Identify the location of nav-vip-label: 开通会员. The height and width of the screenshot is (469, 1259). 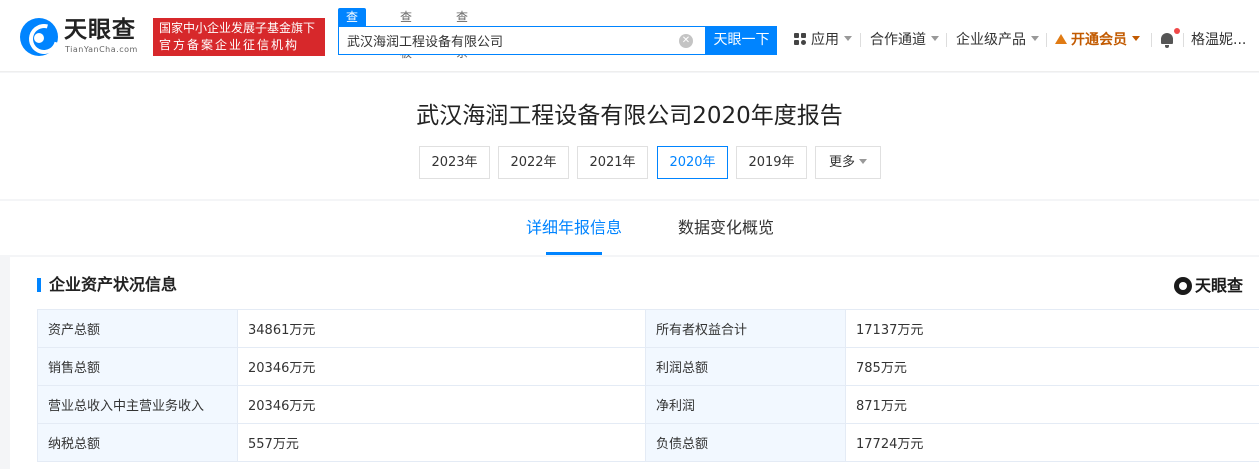
(1099, 40).